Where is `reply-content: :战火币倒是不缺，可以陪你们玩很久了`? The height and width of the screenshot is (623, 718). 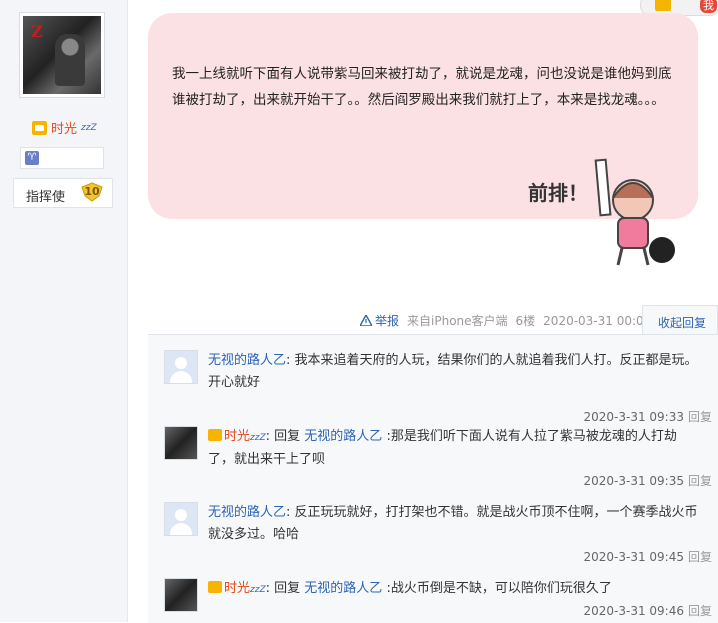
reply-content: :战火币倒是不缺，可以陪你们玩很久了 is located at coordinates (497, 588).